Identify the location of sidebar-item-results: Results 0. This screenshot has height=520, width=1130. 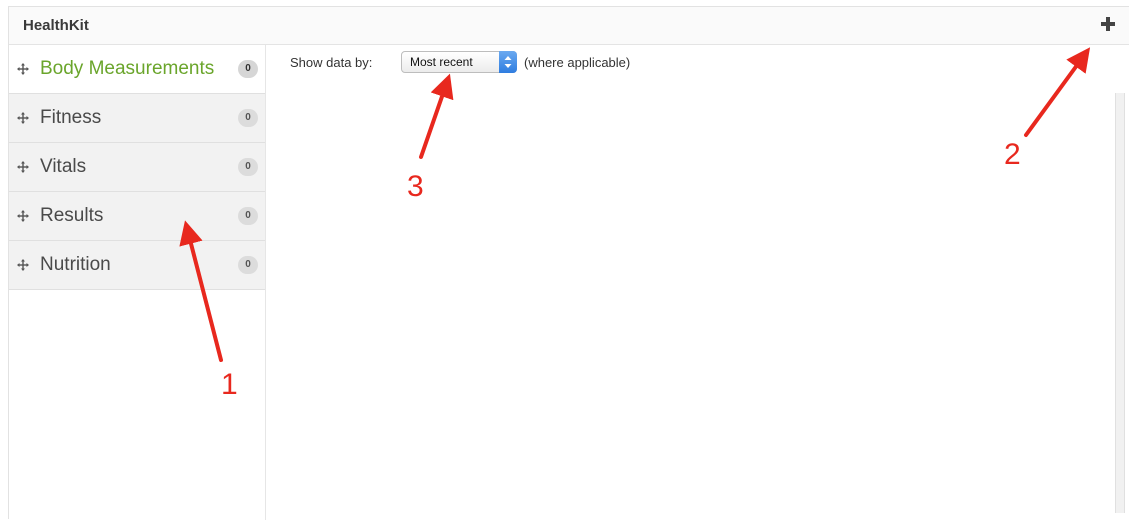
(137, 216).